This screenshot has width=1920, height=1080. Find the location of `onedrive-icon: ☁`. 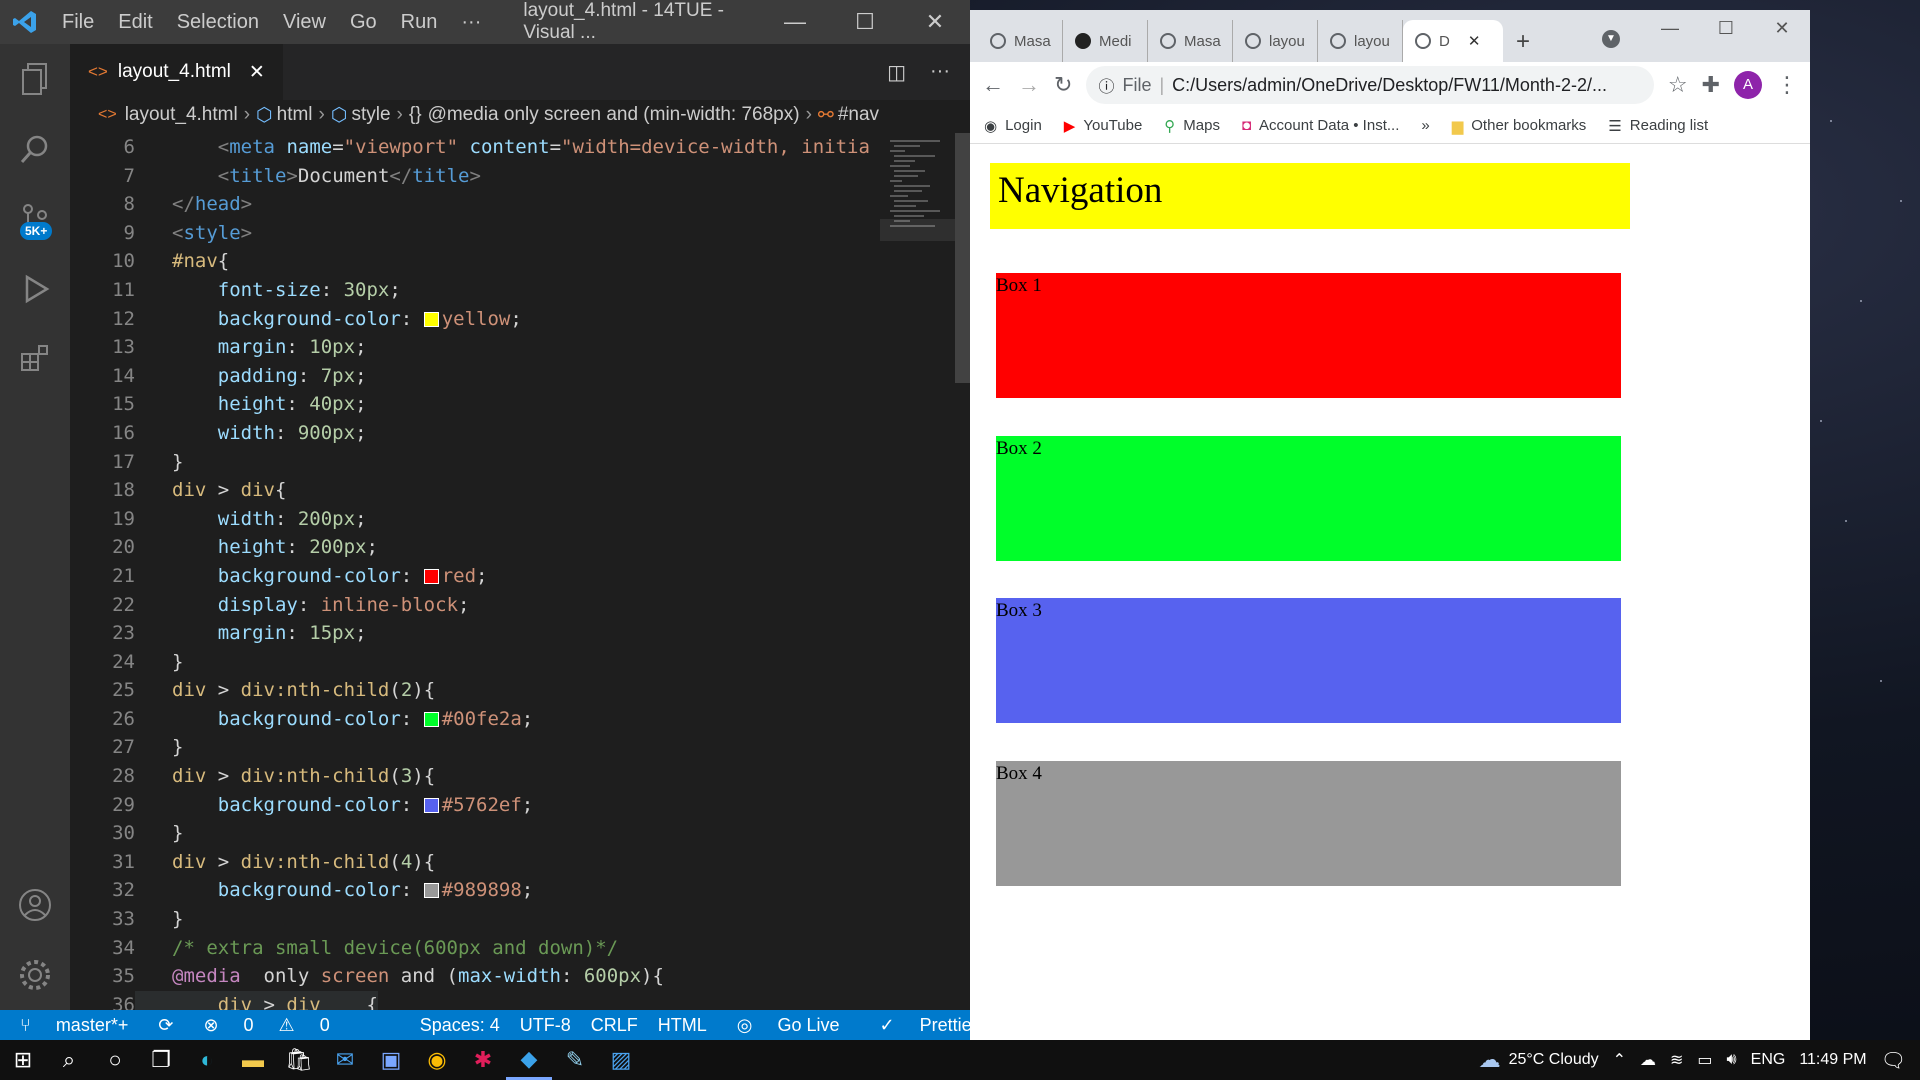

onedrive-icon: ☁ is located at coordinates (1648, 1060).